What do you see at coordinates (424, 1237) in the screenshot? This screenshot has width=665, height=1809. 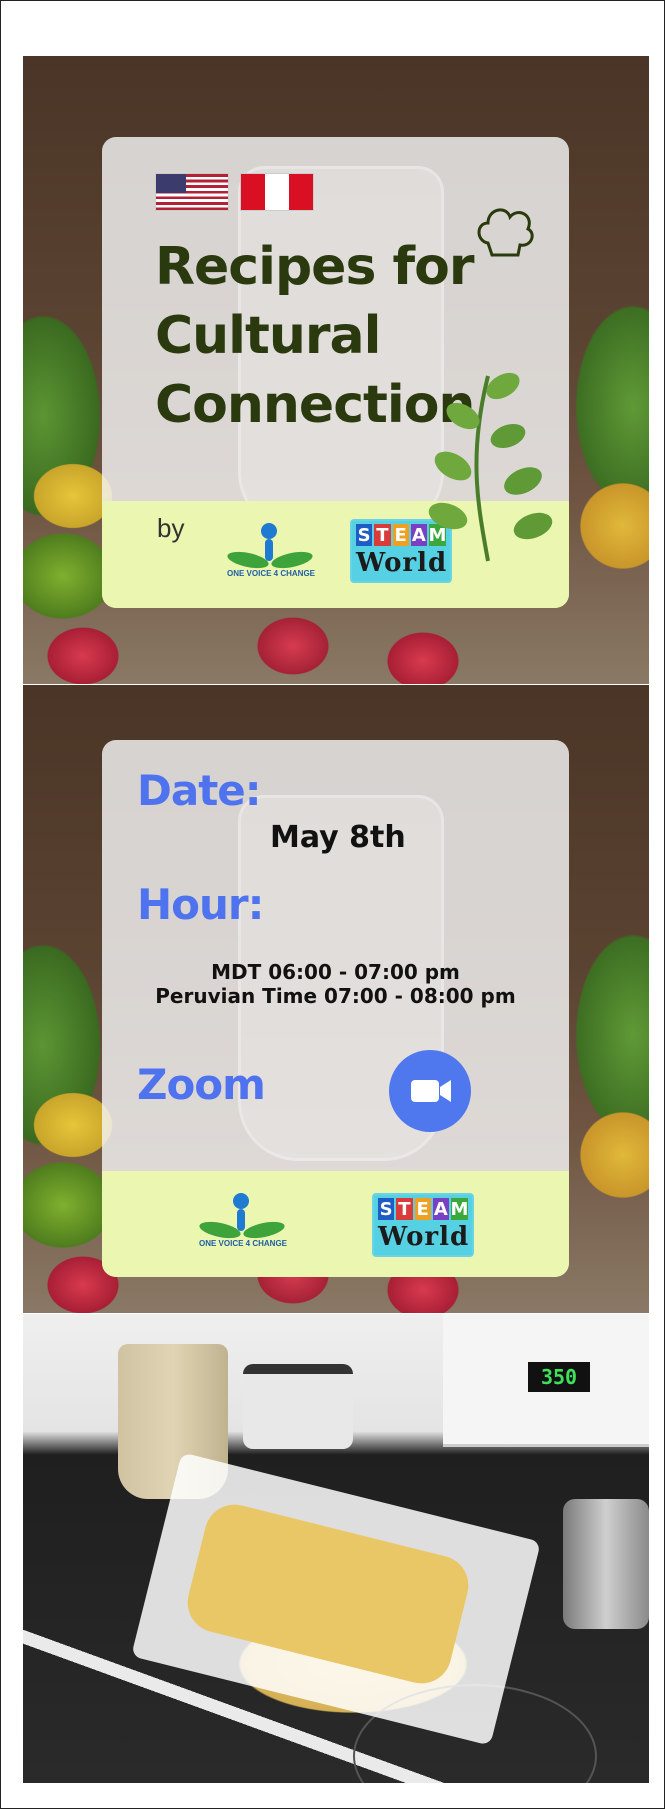 I see `steam-world-text: World` at bounding box center [424, 1237].